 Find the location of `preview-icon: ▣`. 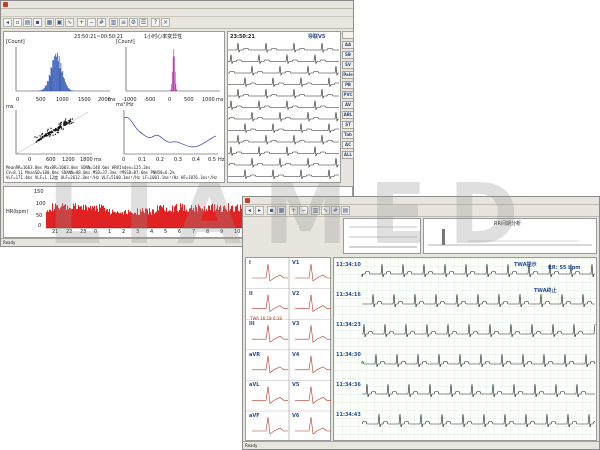

preview-icon: ▣ is located at coordinates (59, 22).